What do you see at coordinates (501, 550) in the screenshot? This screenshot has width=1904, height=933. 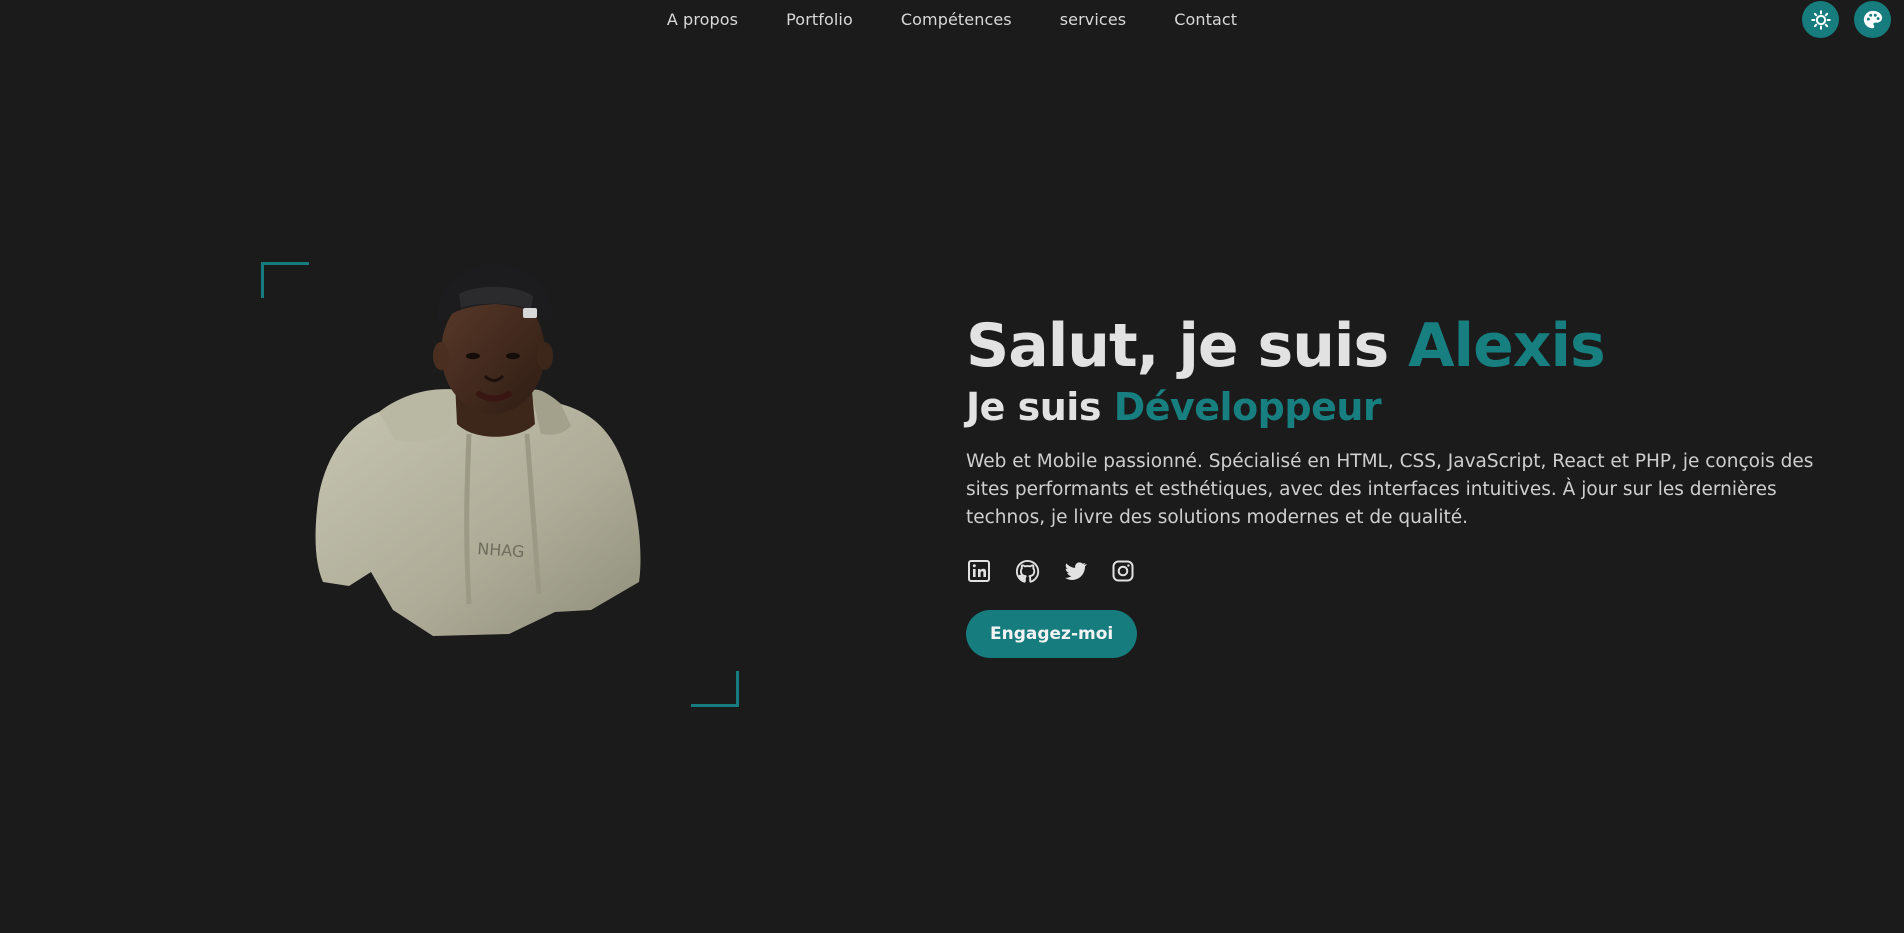 I see `svg-text: NHAG` at bounding box center [501, 550].